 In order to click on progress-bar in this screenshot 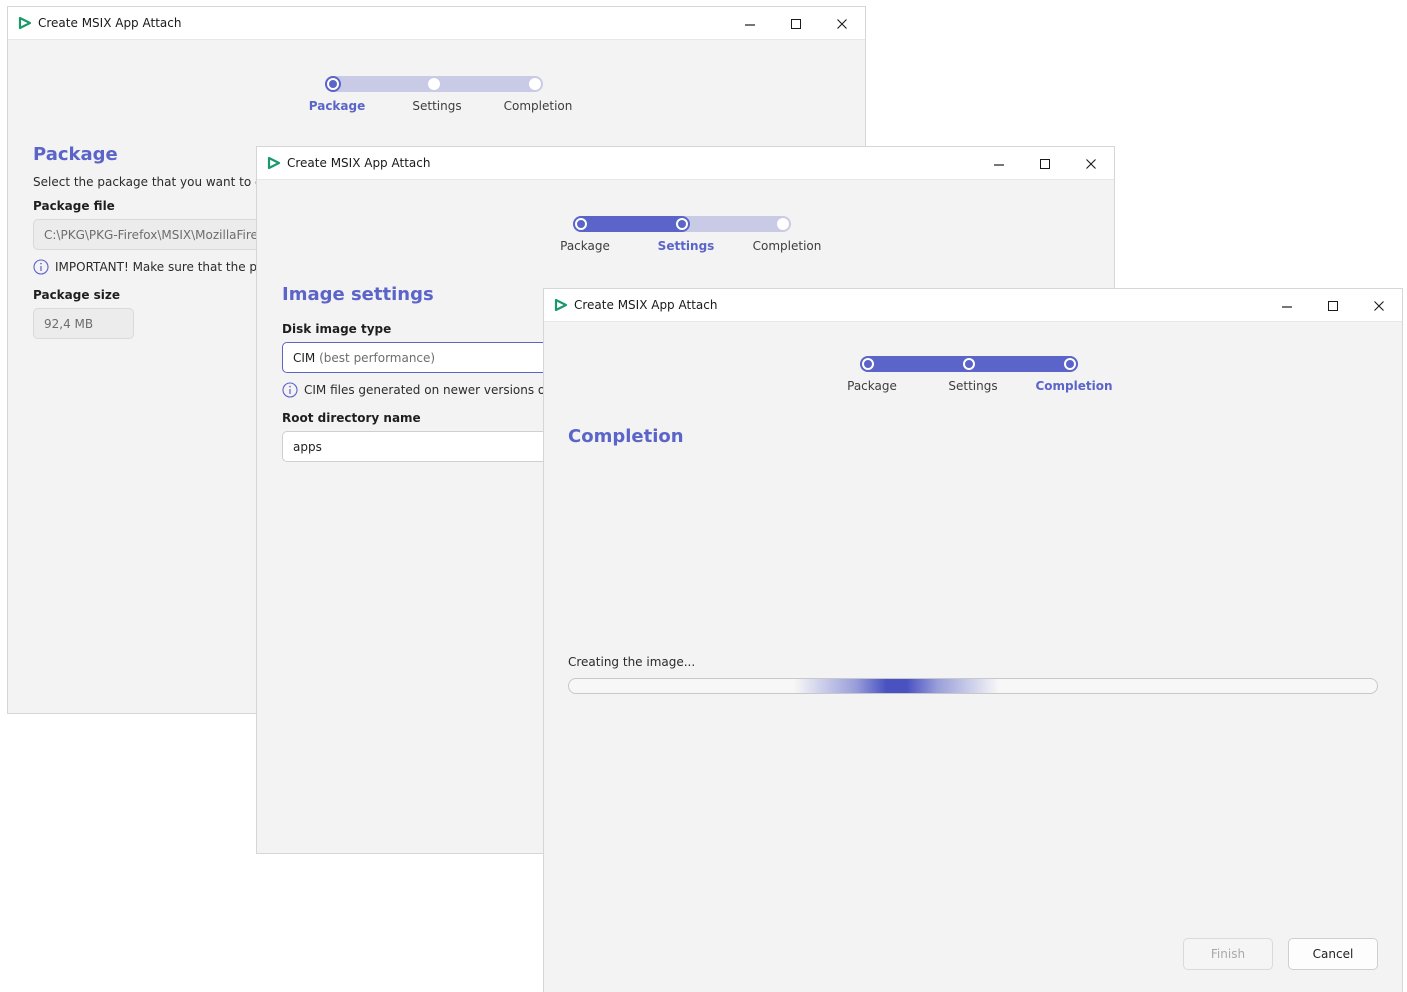, I will do `click(973, 686)`.